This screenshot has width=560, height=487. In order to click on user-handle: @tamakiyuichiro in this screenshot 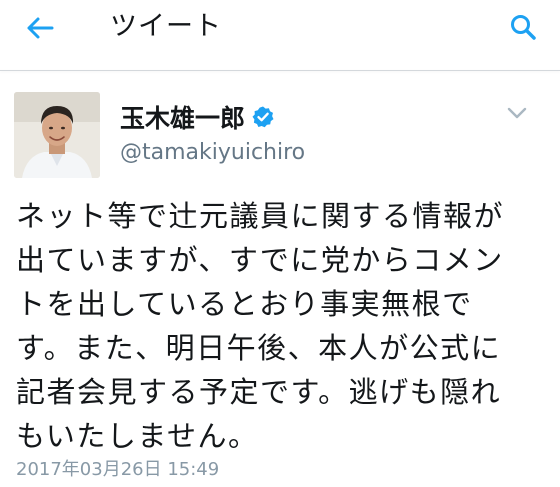, I will do `click(212, 152)`.